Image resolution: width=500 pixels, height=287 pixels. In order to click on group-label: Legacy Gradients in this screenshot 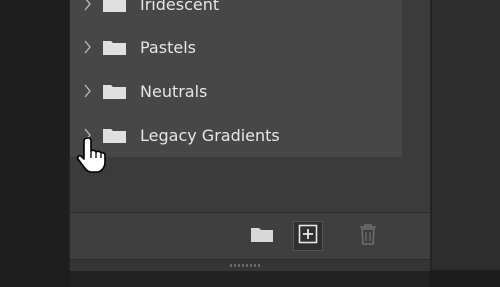, I will do `click(210, 135)`.